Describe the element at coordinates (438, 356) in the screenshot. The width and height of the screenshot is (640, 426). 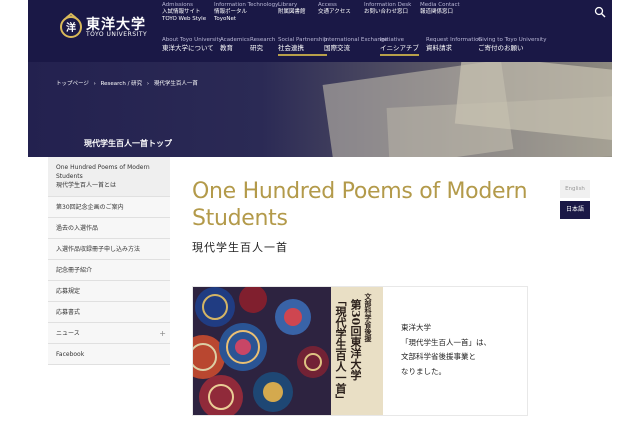
I see `banner-line: 文部科学省後援事業と` at that location.